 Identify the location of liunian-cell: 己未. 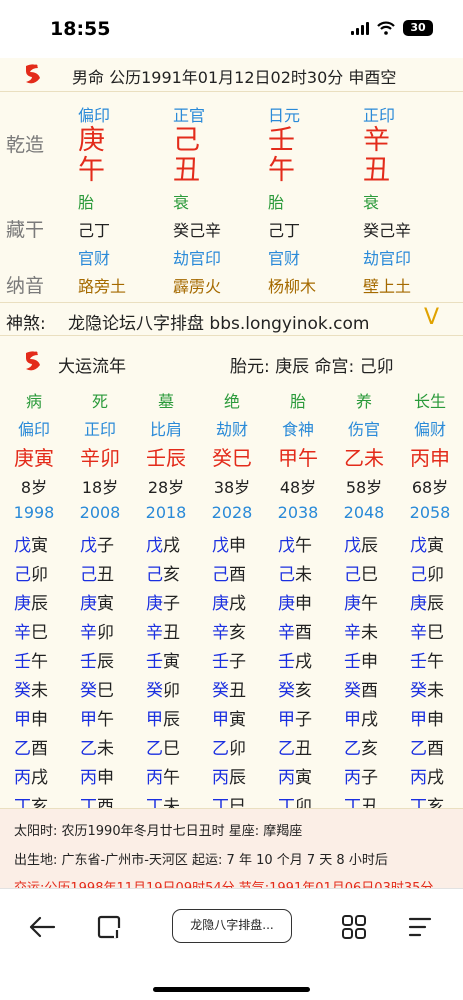
(295, 572).